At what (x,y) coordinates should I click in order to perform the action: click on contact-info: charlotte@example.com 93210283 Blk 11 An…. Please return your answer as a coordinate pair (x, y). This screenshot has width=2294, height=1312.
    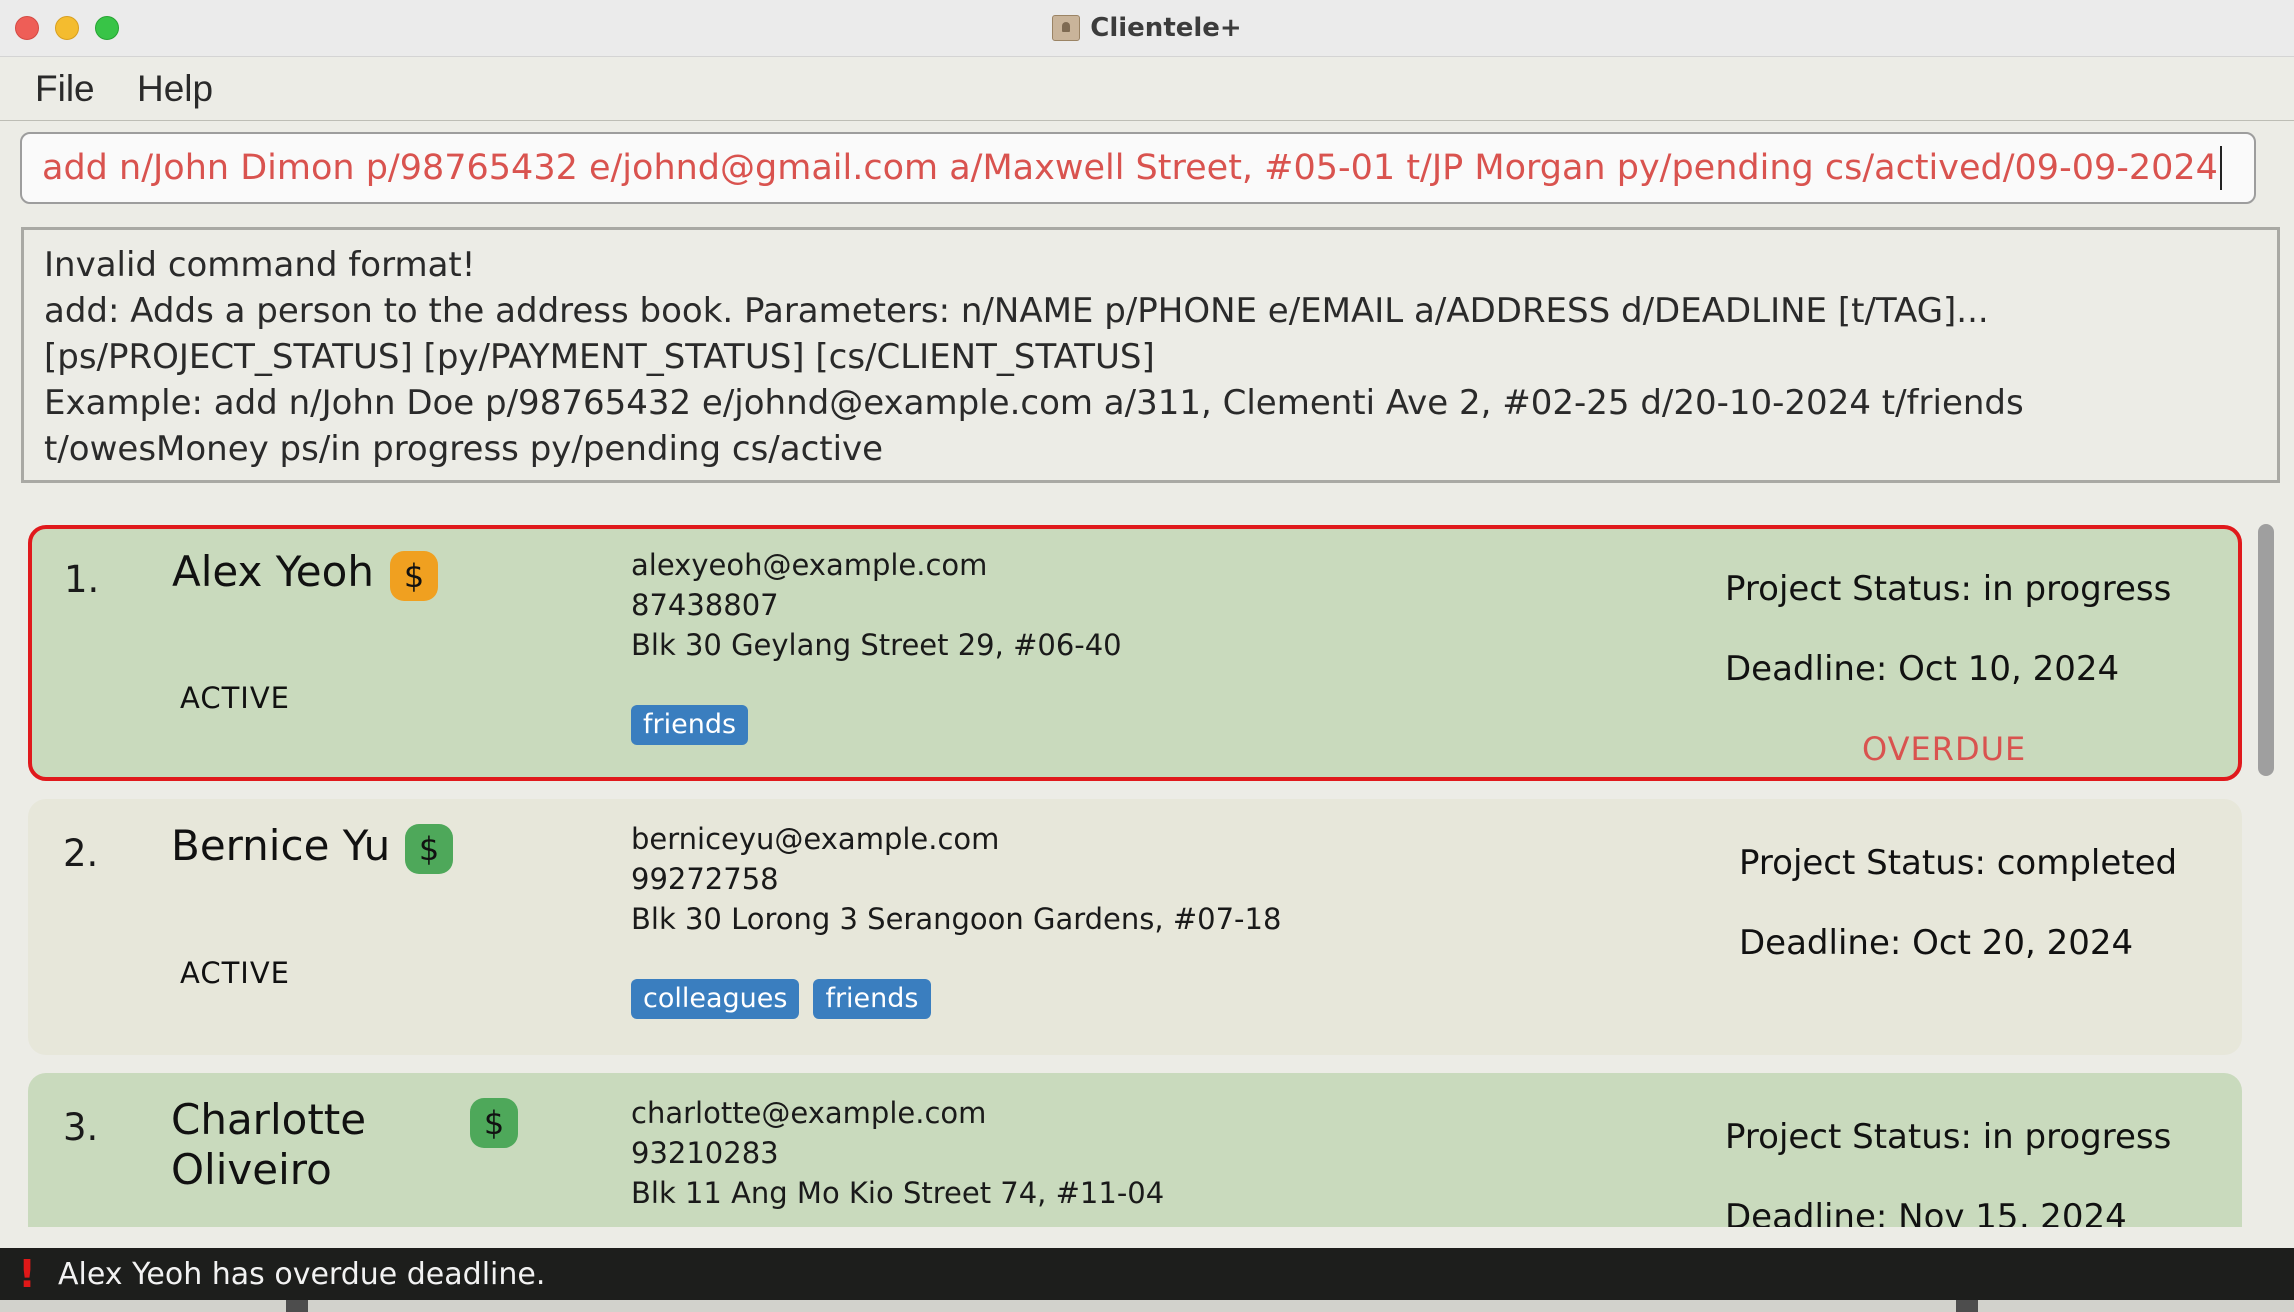
    Looking at the image, I should click on (897, 1153).